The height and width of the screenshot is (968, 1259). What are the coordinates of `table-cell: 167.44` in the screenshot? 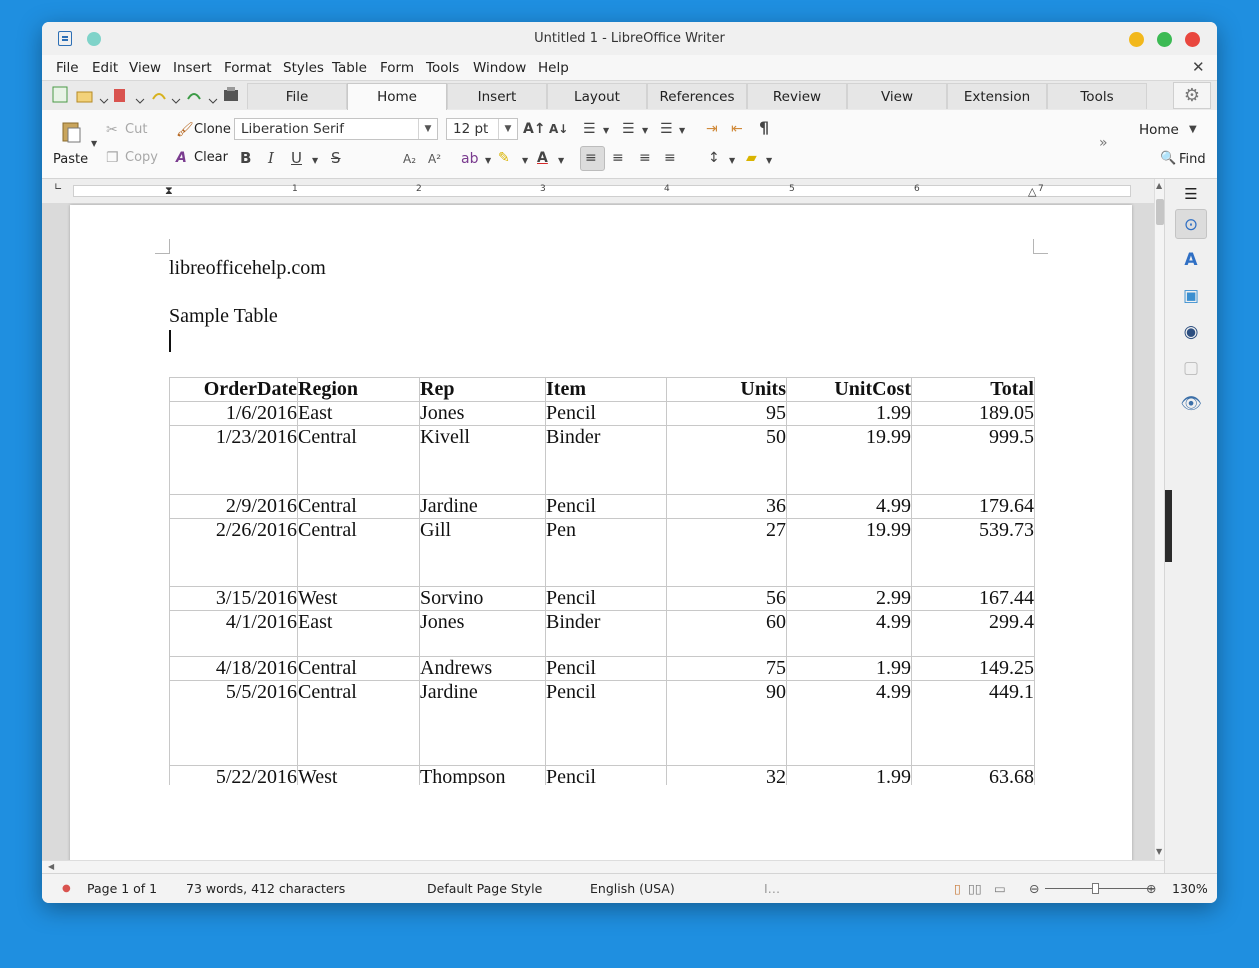 It's located at (973, 598).